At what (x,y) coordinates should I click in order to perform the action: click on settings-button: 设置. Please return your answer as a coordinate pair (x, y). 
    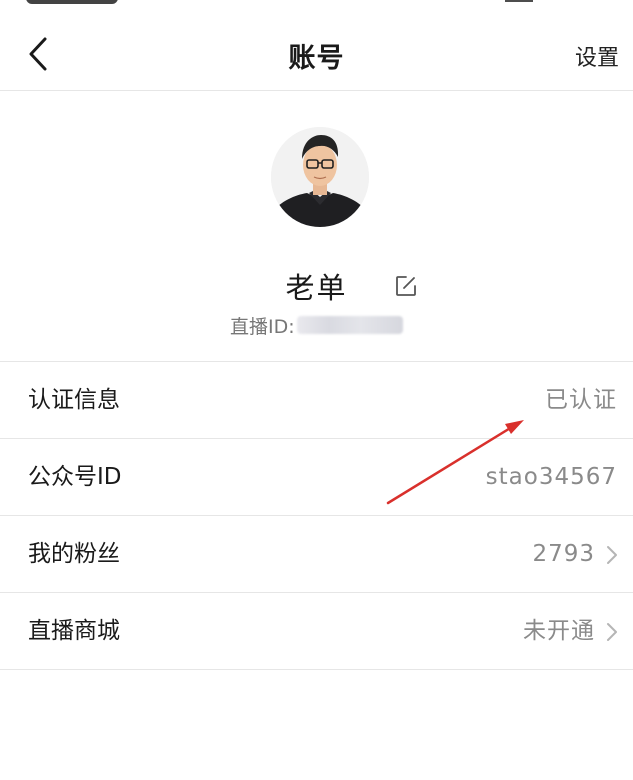
    Looking at the image, I should click on (597, 56).